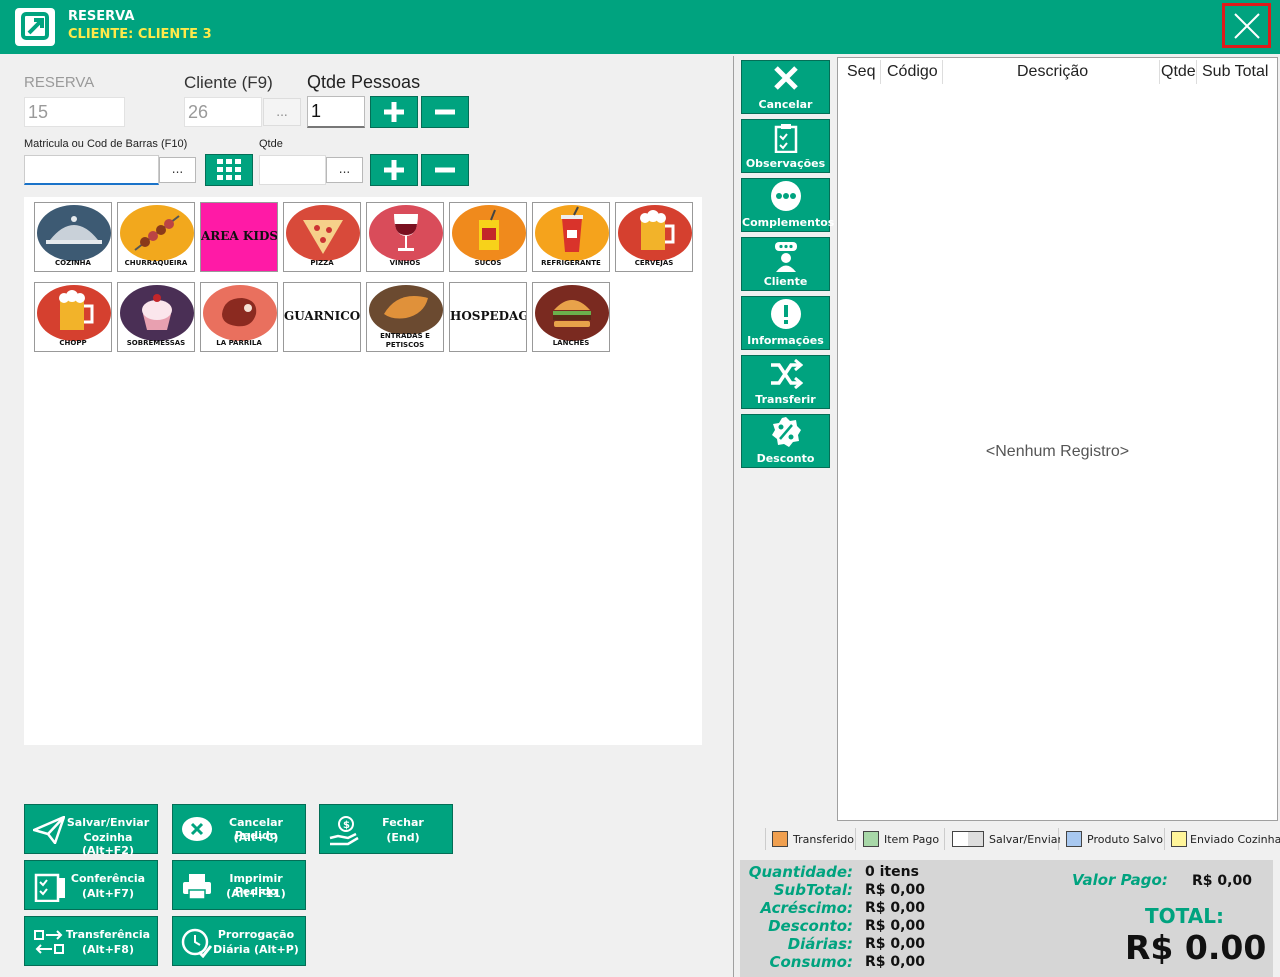 The height and width of the screenshot is (977, 1280). What do you see at coordinates (73, 343) in the screenshot?
I see `category-label: CHOPP` at bounding box center [73, 343].